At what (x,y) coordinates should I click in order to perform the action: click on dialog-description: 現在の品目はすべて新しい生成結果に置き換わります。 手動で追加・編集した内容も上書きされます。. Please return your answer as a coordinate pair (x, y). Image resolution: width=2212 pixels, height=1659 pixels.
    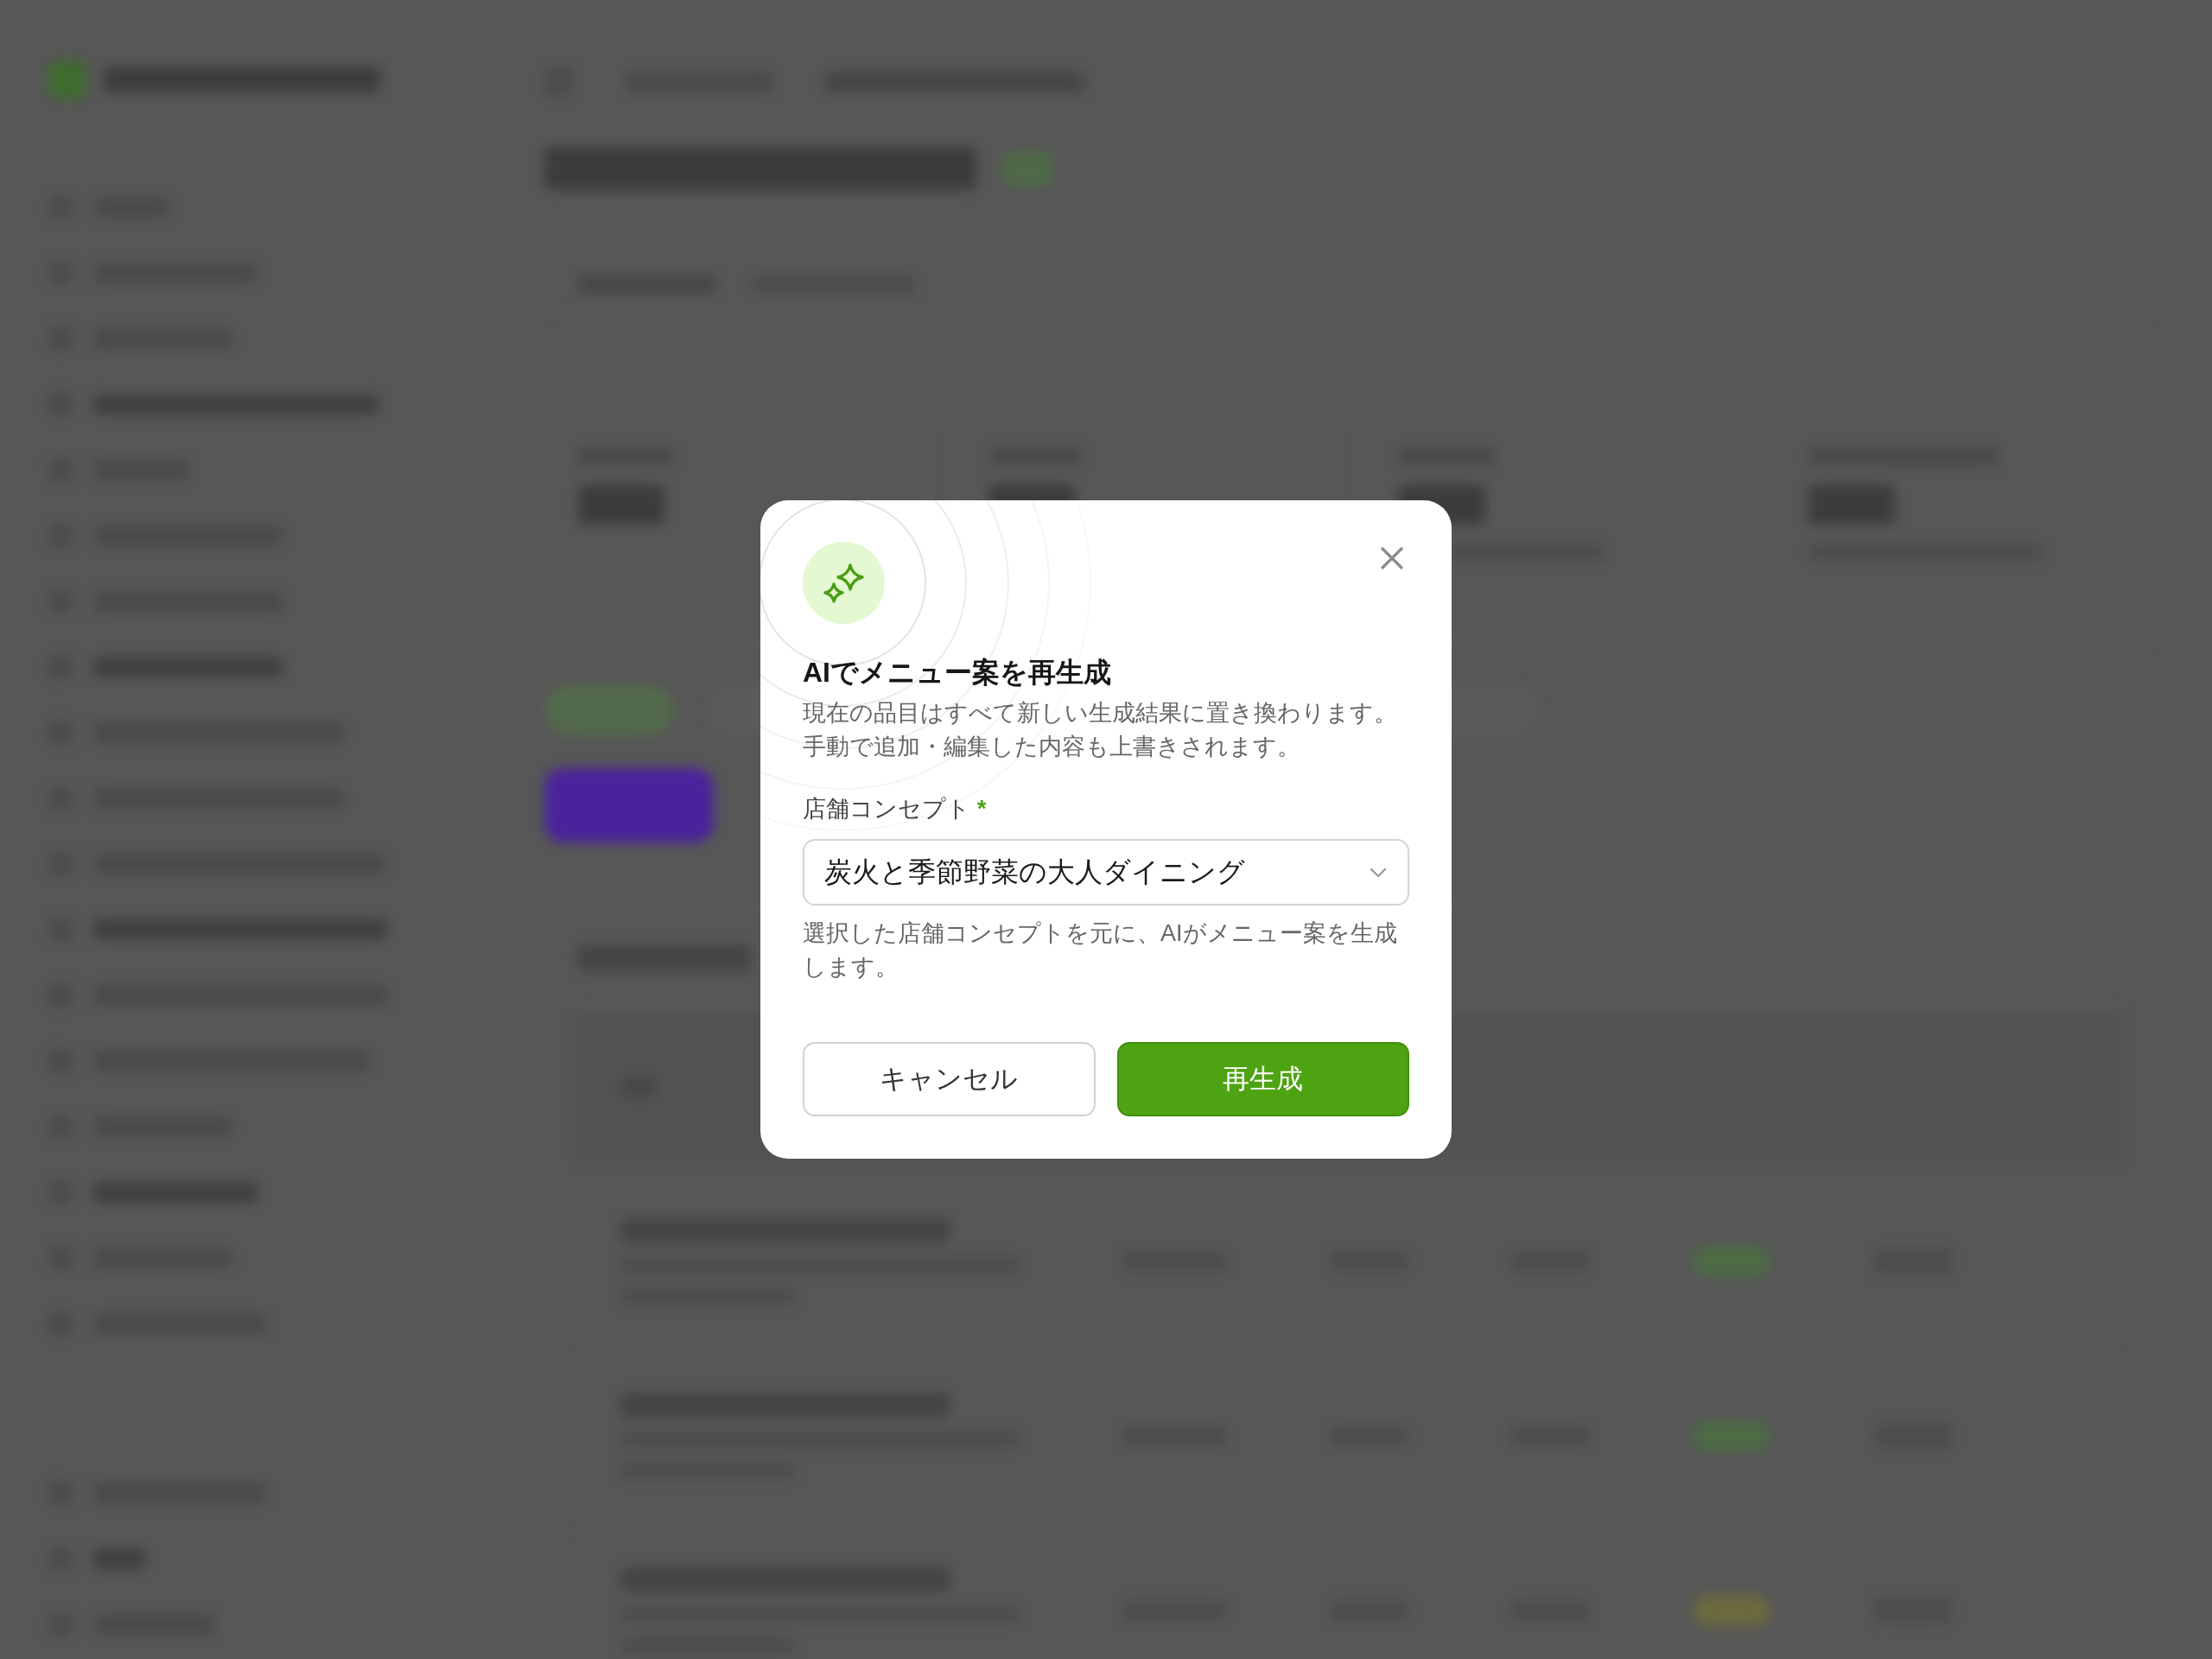
    Looking at the image, I should click on (1100, 730).